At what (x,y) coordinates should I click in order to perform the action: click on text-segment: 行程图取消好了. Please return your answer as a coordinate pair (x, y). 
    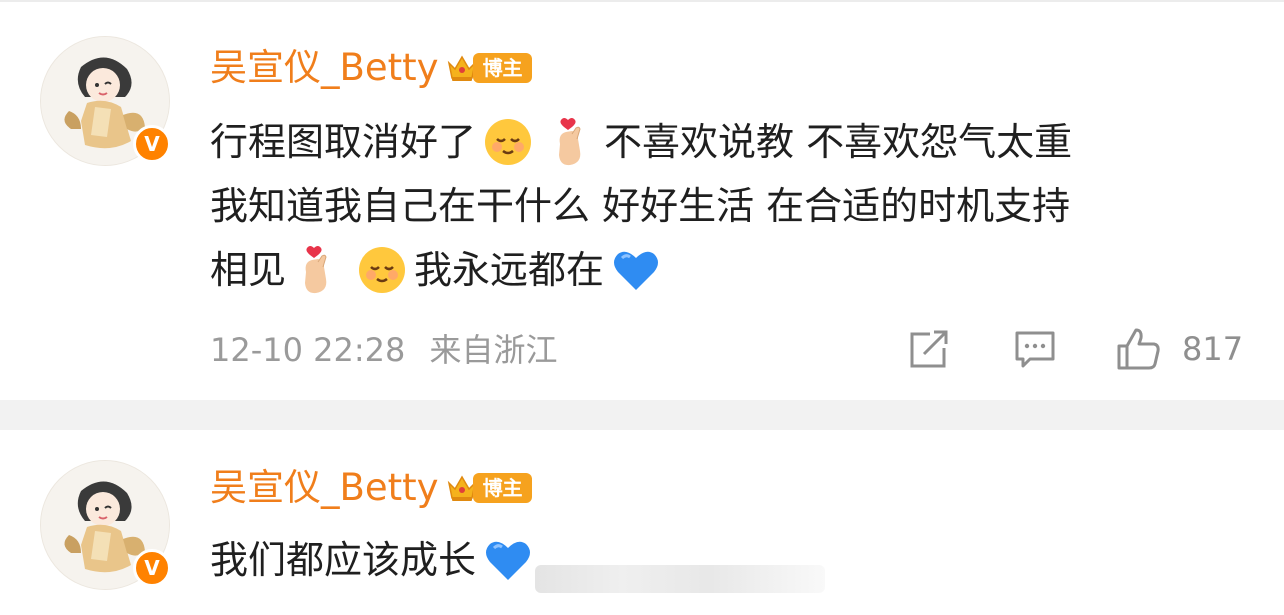
    Looking at the image, I should click on (343, 142).